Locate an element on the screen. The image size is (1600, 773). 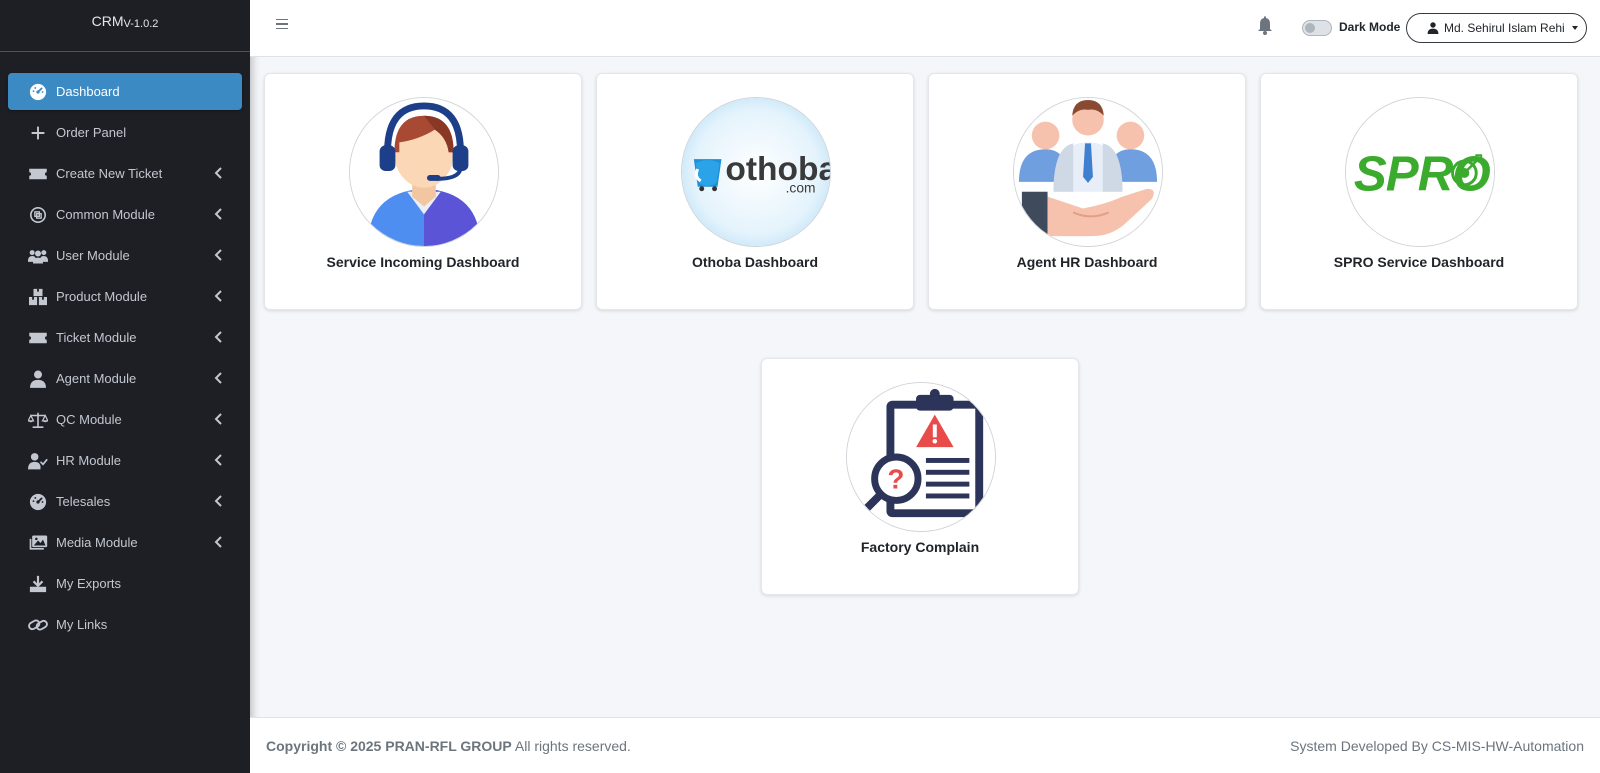
sidebar-item-label: Media Module is located at coordinates (97, 542).